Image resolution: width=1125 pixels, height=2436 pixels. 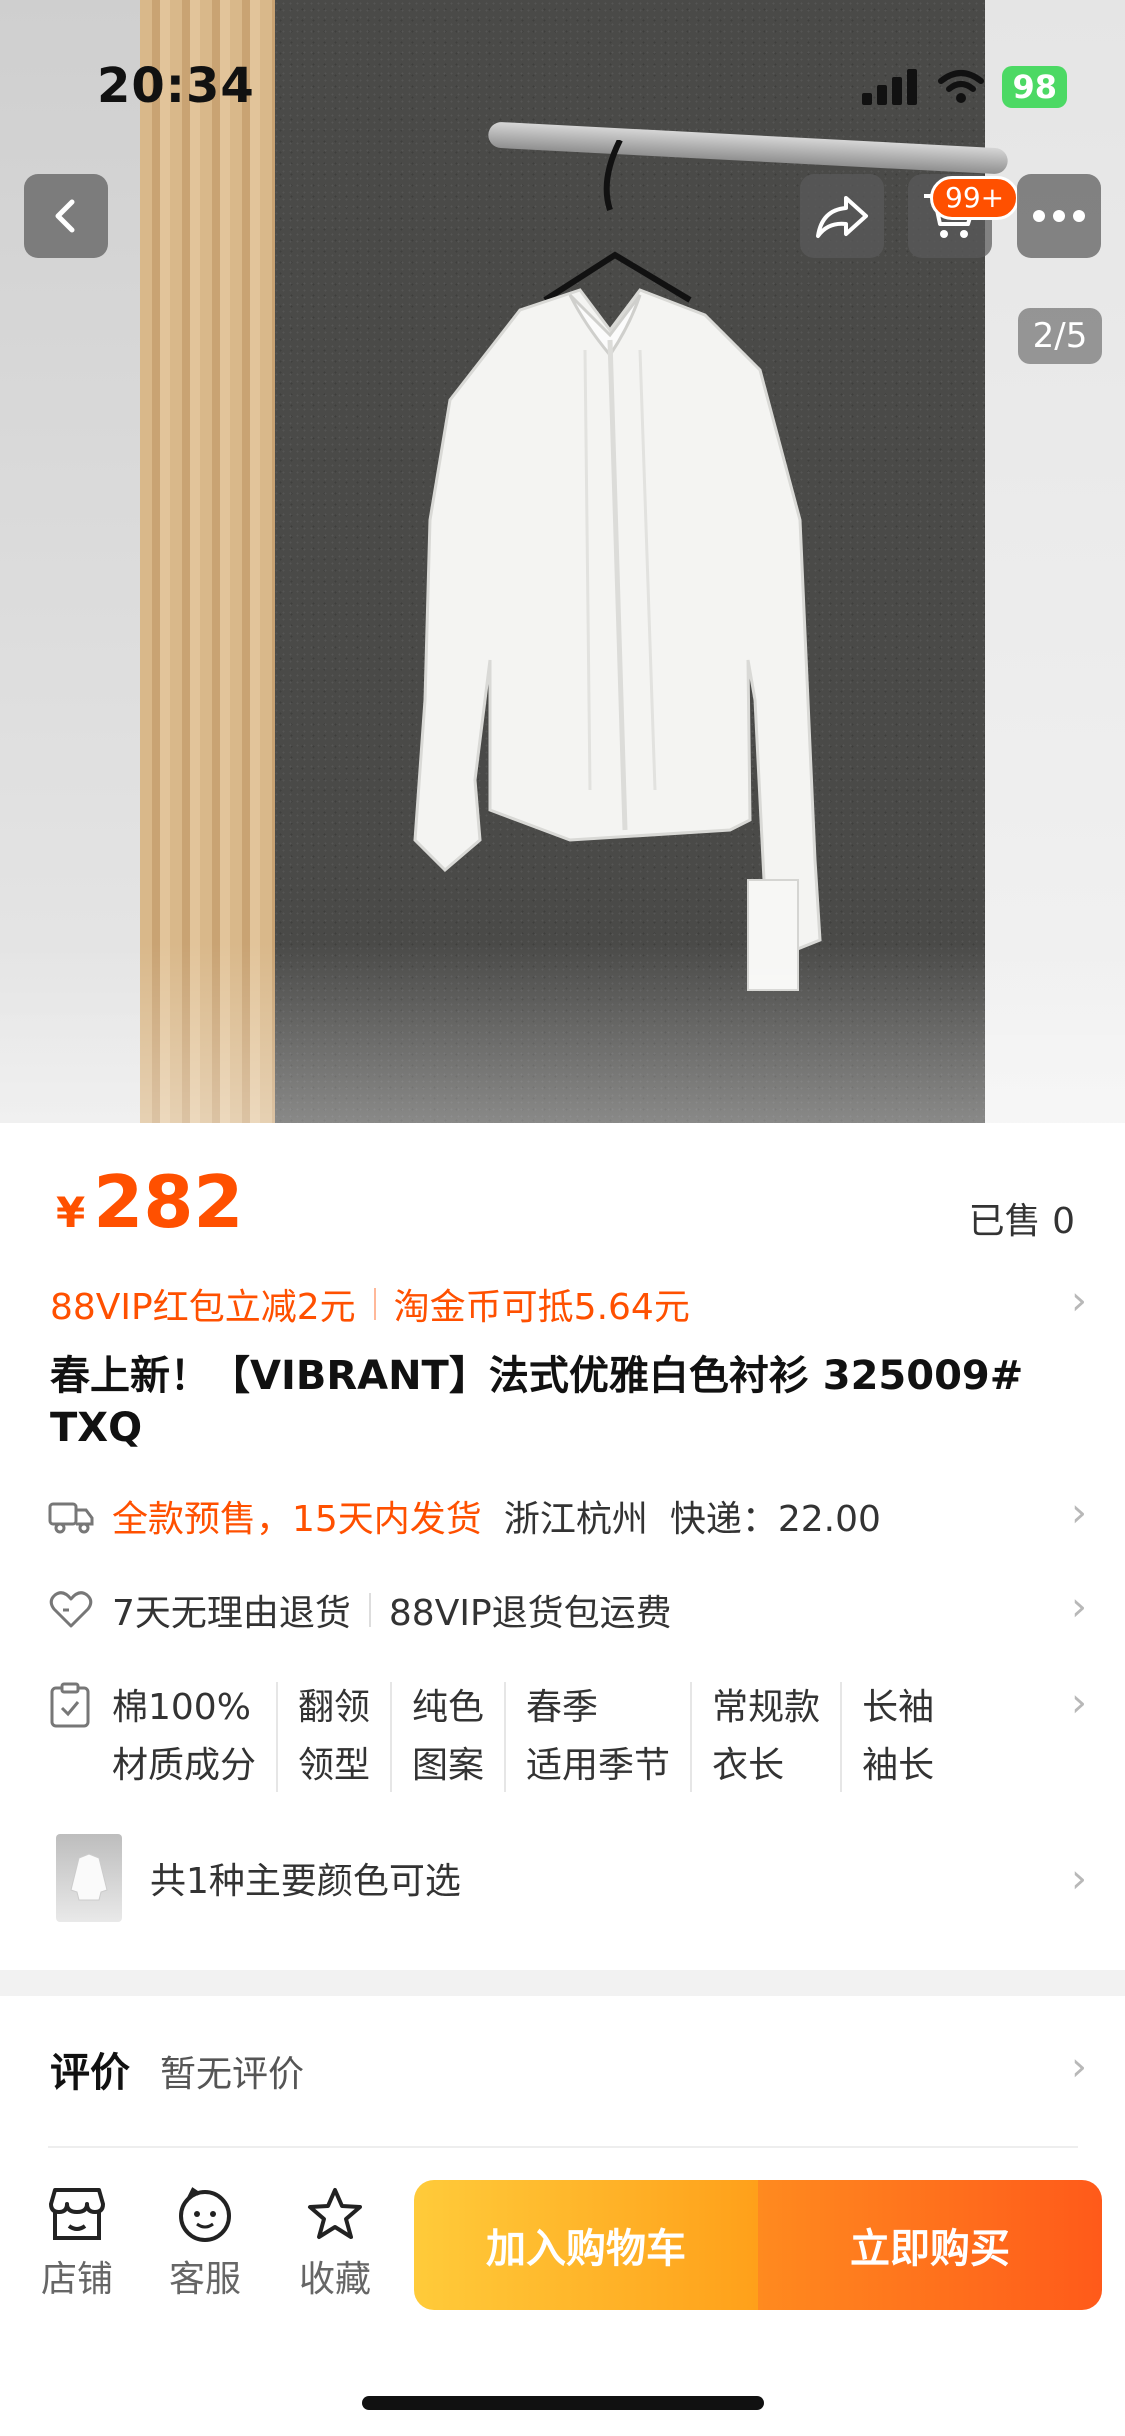 I want to click on vip-return-shipping: 88VIP退货包运费, so click(x=530, y=1613).